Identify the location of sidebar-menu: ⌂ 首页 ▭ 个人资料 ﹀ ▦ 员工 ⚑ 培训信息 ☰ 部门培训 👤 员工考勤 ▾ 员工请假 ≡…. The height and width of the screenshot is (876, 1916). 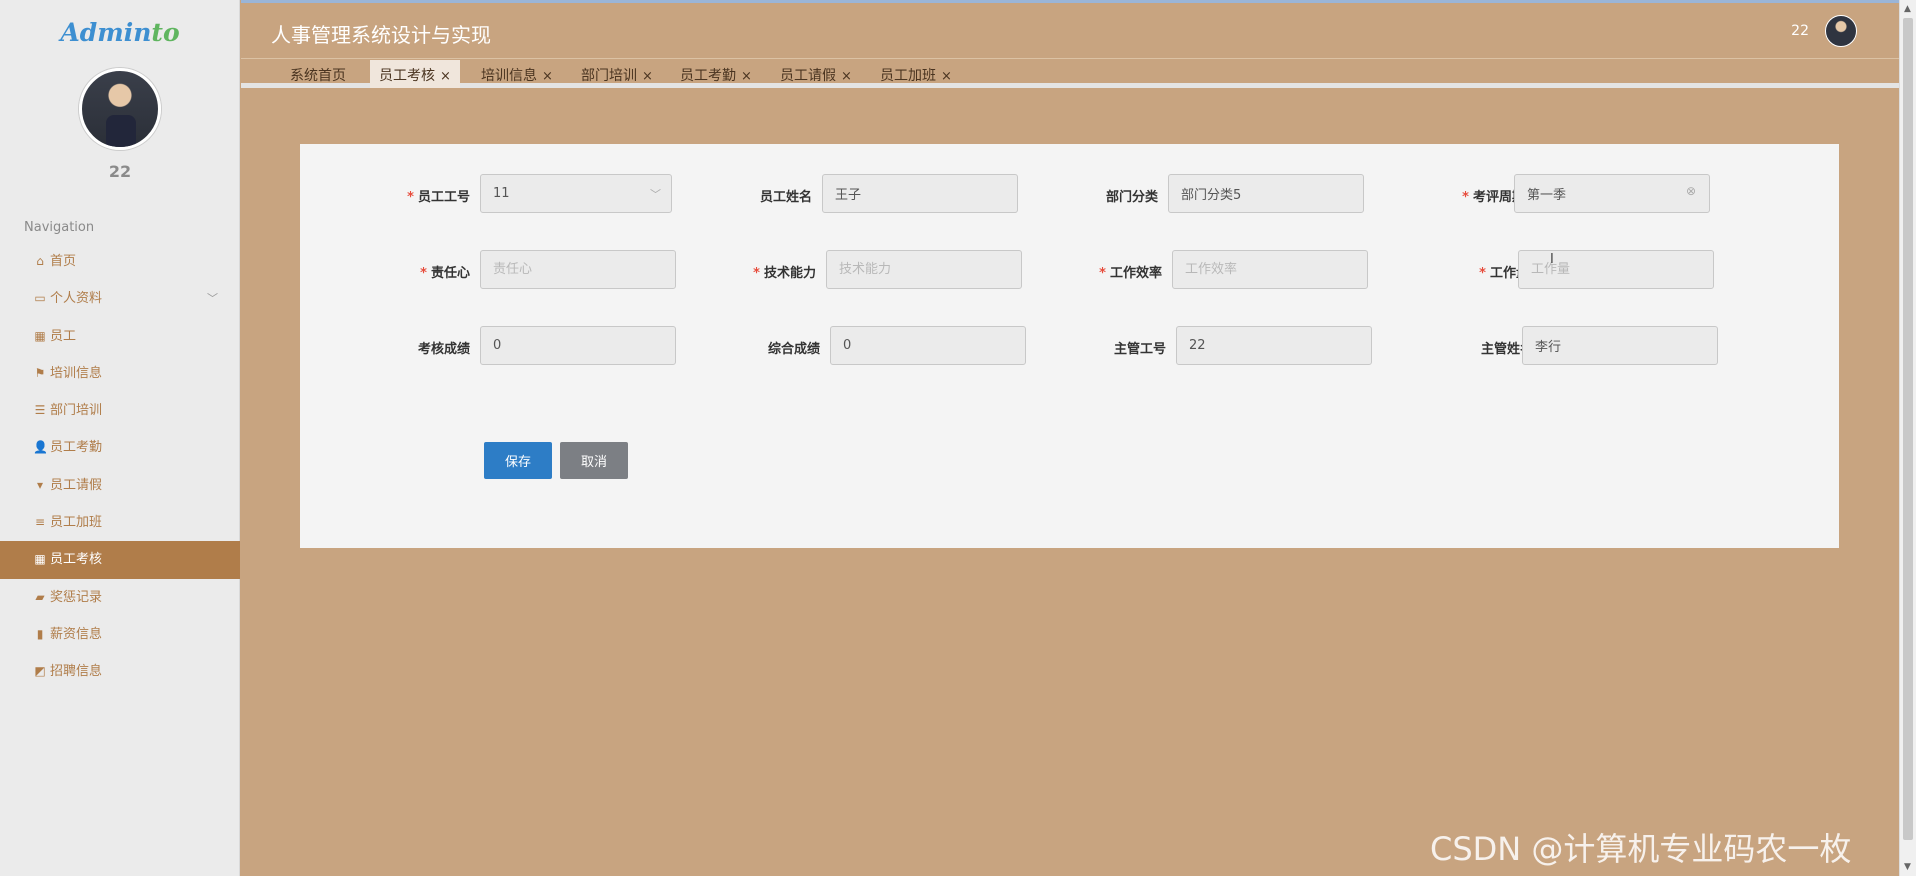
(120, 467).